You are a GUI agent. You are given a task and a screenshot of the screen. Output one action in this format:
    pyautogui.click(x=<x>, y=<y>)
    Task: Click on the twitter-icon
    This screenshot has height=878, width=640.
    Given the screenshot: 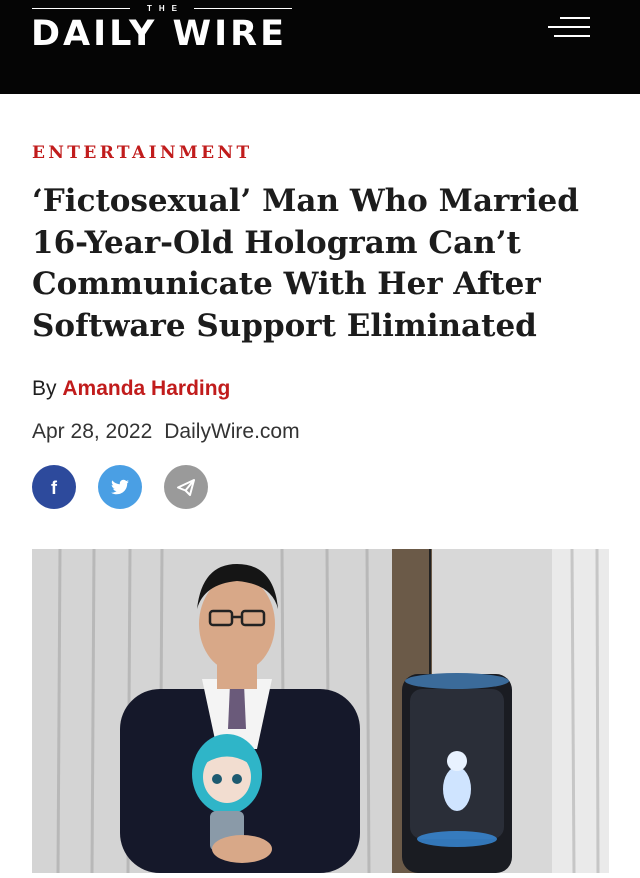 What is the action you would take?
    pyautogui.click(x=120, y=487)
    